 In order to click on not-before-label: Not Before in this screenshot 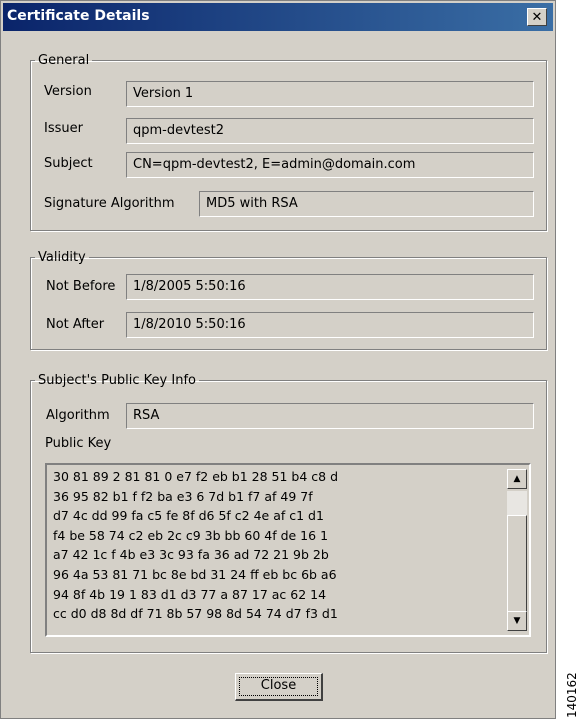, I will do `click(81, 286)`.